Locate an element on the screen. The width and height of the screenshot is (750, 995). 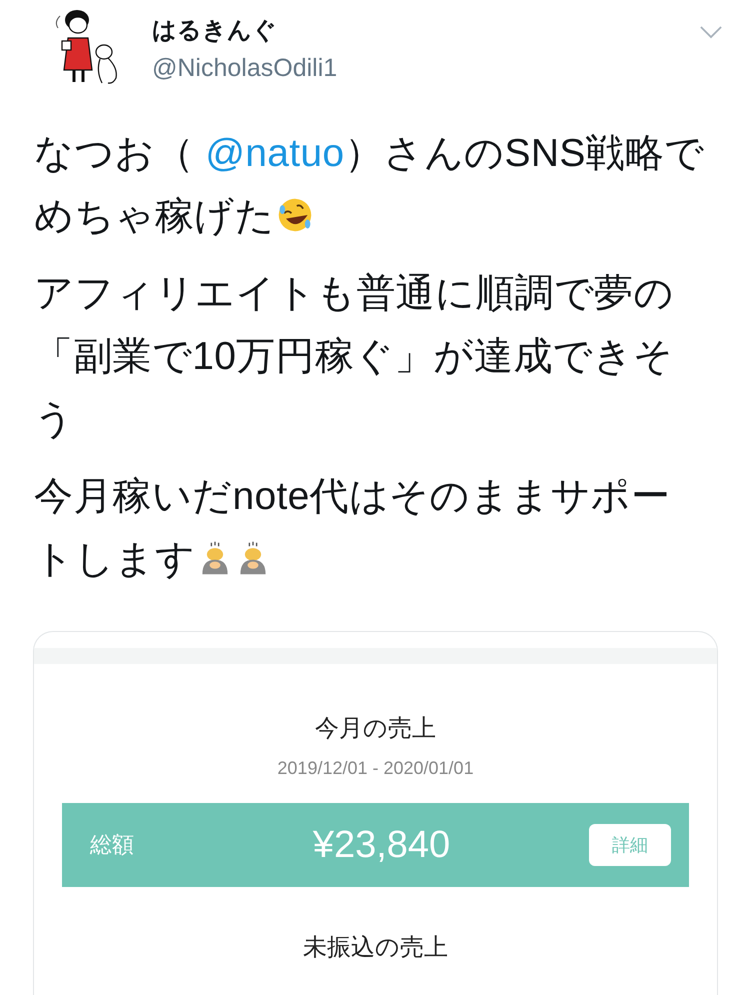
tweet-text: なつお（ @natuo）さんのSNS戦略でめちゃ稼げた is located at coordinates (370, 185).